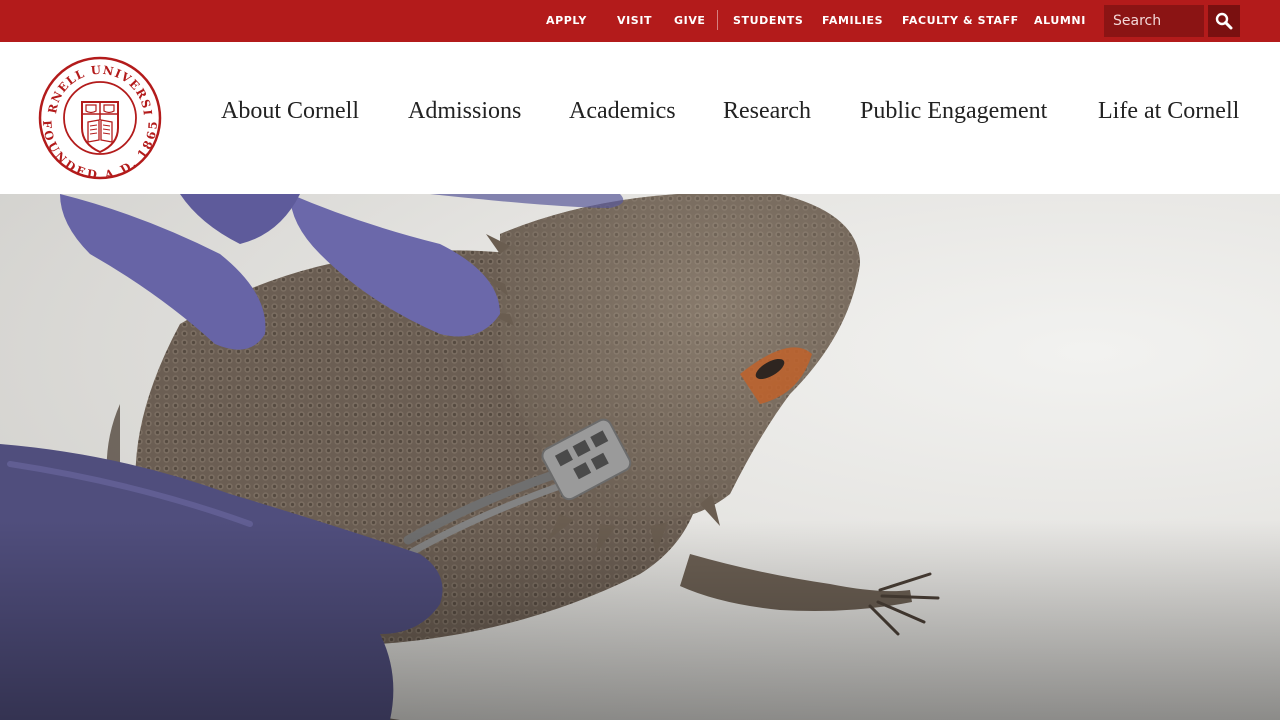 Image resolution: width=1280 pixels, height=720 pixels. What do you see at coordinates (100, 118) in the screenshot?
I see `cornell-seal-logo: CORNELL UNIVERSITY FOUNDED A.D. 1865` at bounding box center [100, 118].